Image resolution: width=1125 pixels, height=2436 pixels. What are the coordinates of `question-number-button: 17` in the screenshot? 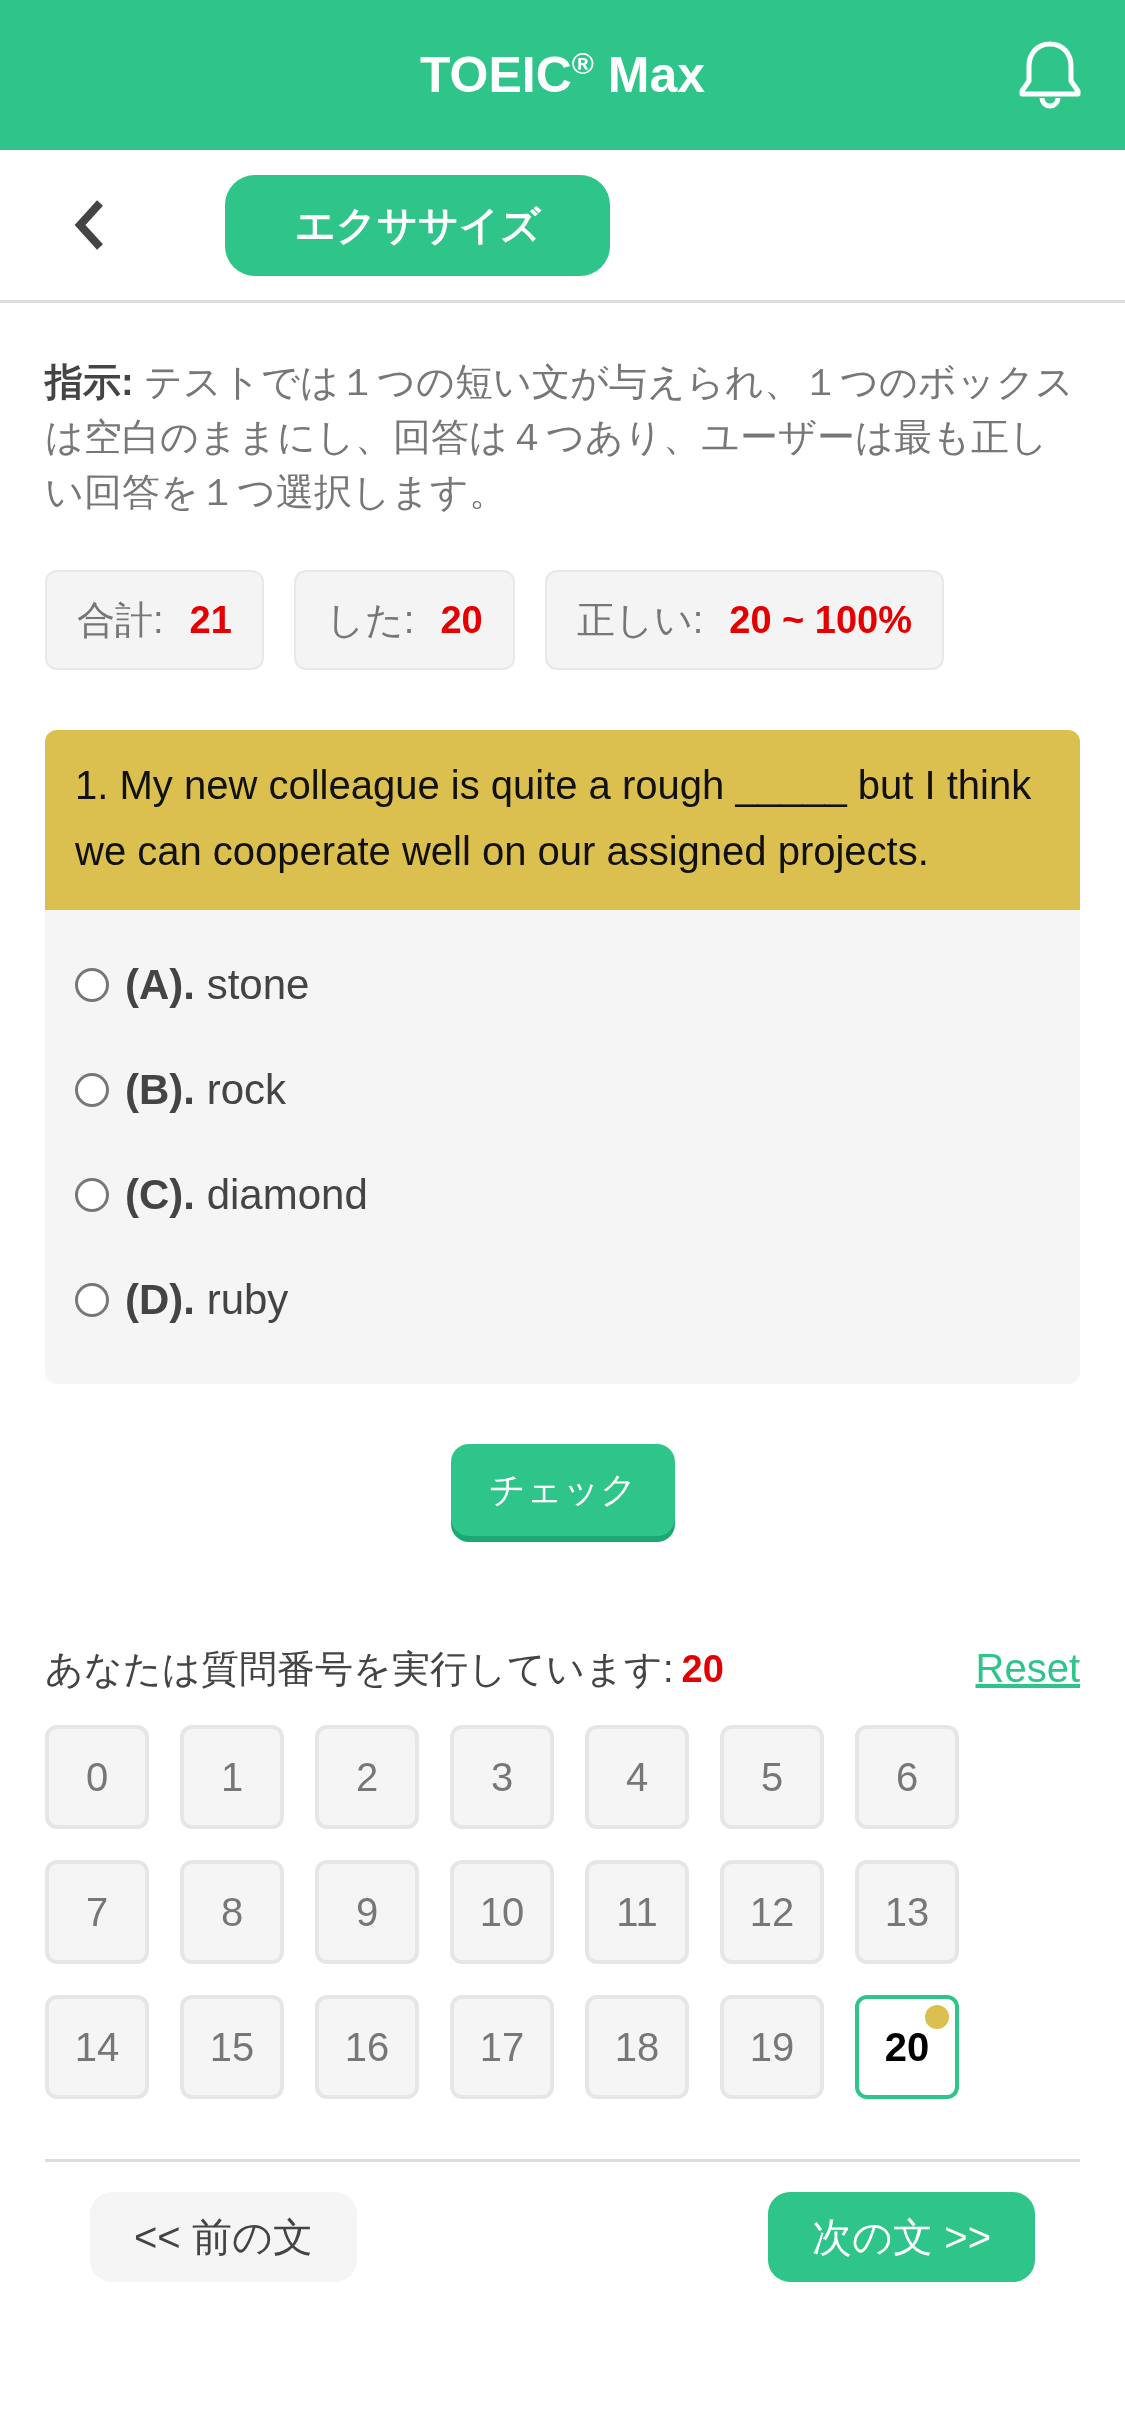 It's located at (502, 2047).